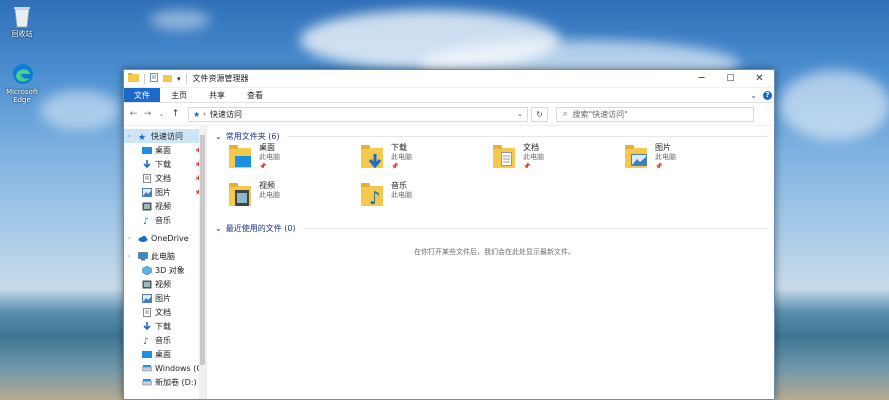 The image size is (889, 400). What do you see at coordinates (520, 114) in the screenshot?
I see `address-dropdown-icon: ⌄` at bounding box center [520, 114].